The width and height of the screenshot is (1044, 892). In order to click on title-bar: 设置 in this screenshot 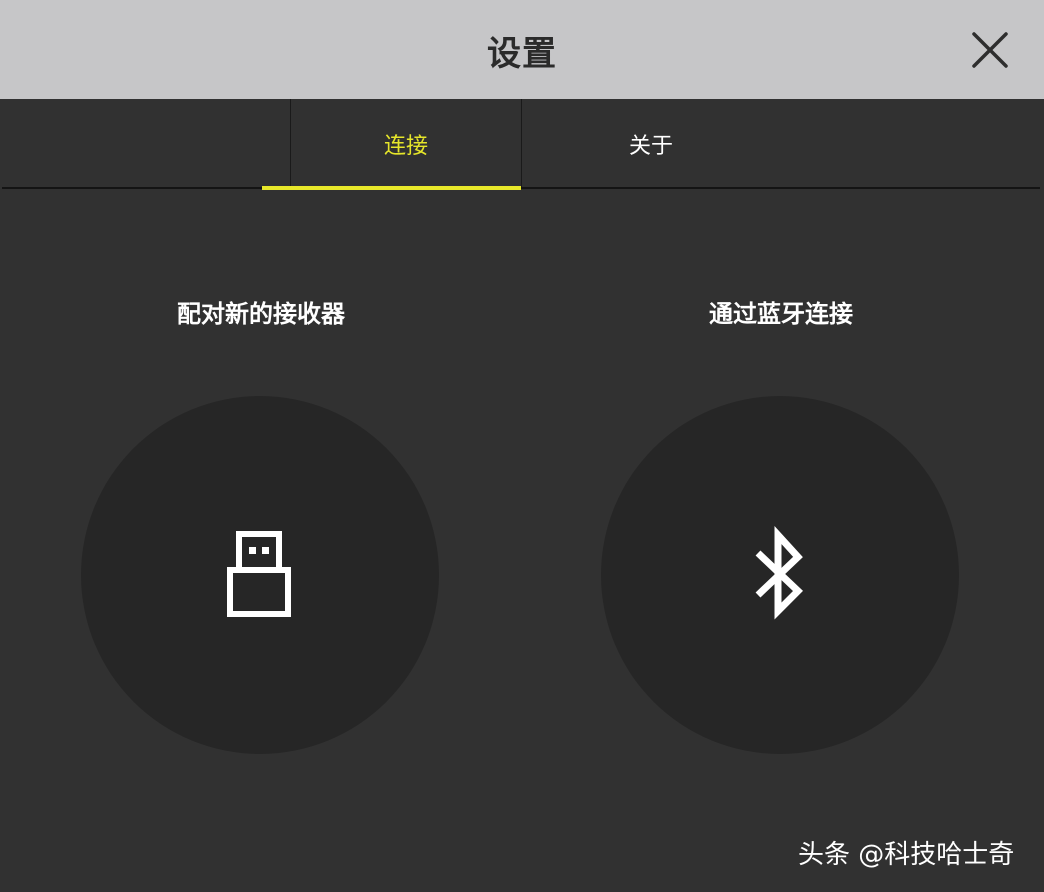, I will do `click(522, 49)`.